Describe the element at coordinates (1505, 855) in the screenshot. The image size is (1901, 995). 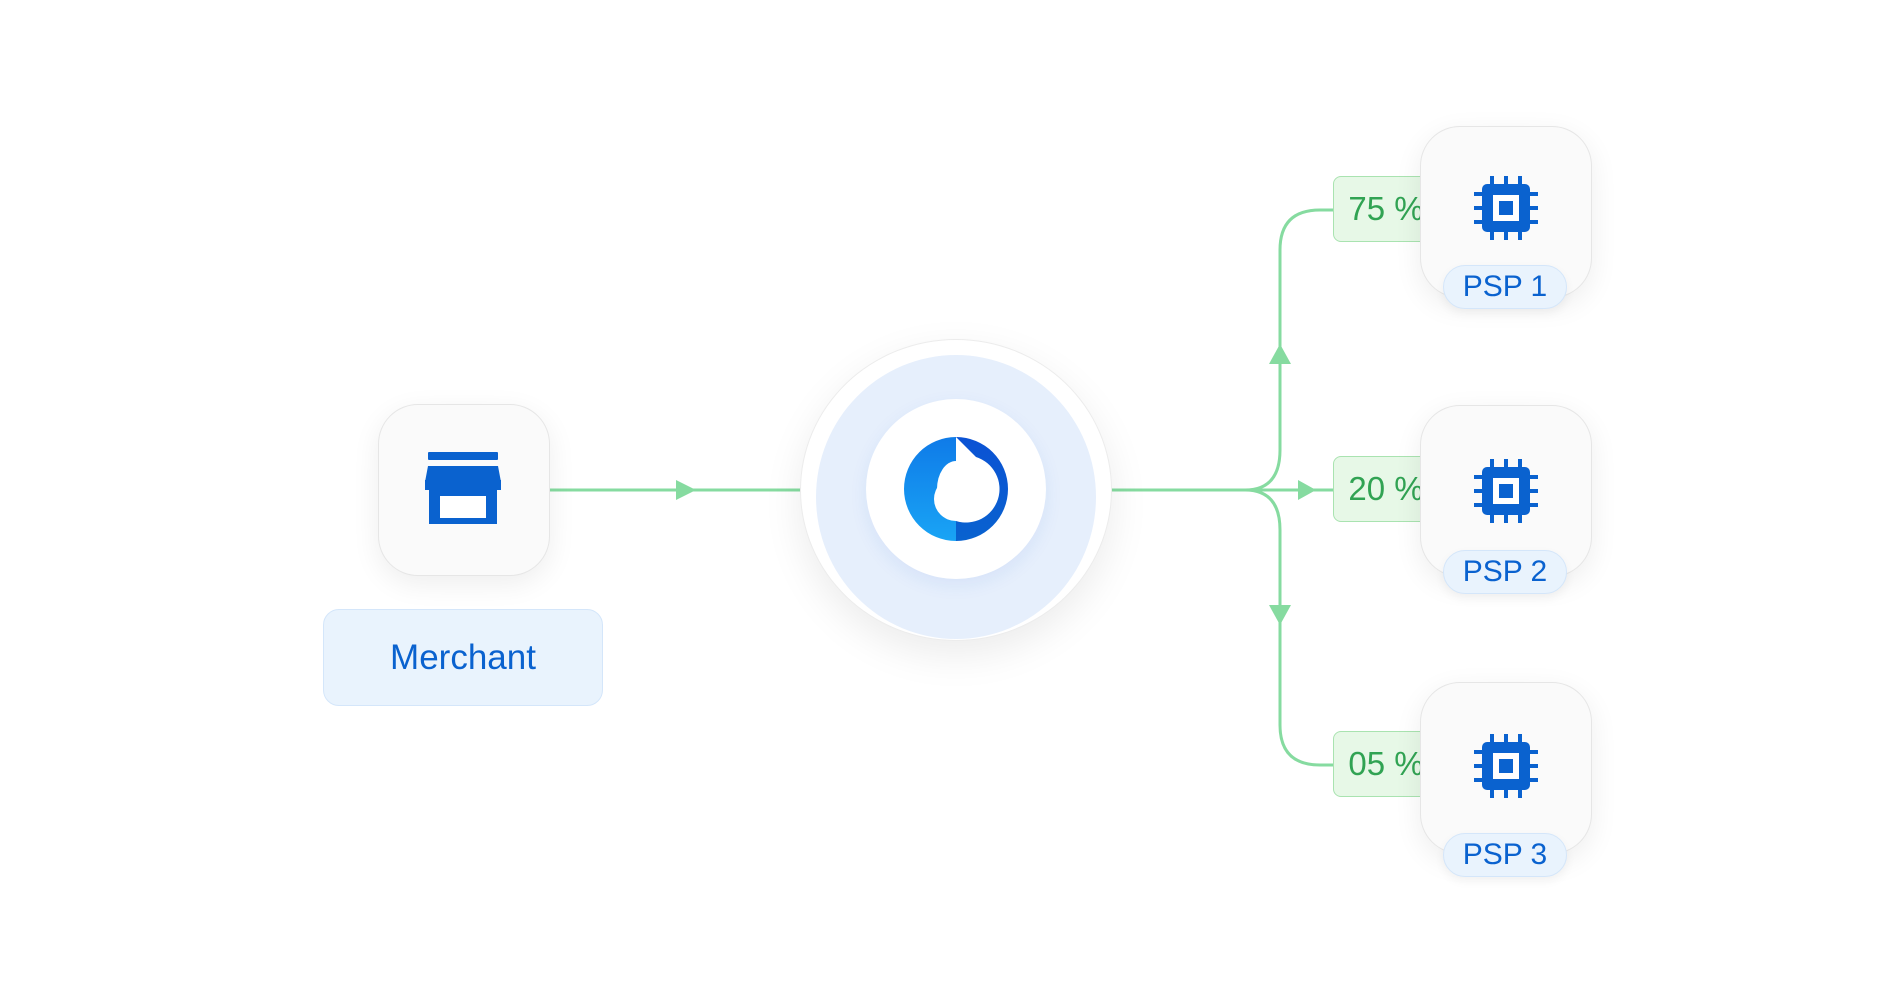
I see `psp-3-label: PSP 3` at that location.